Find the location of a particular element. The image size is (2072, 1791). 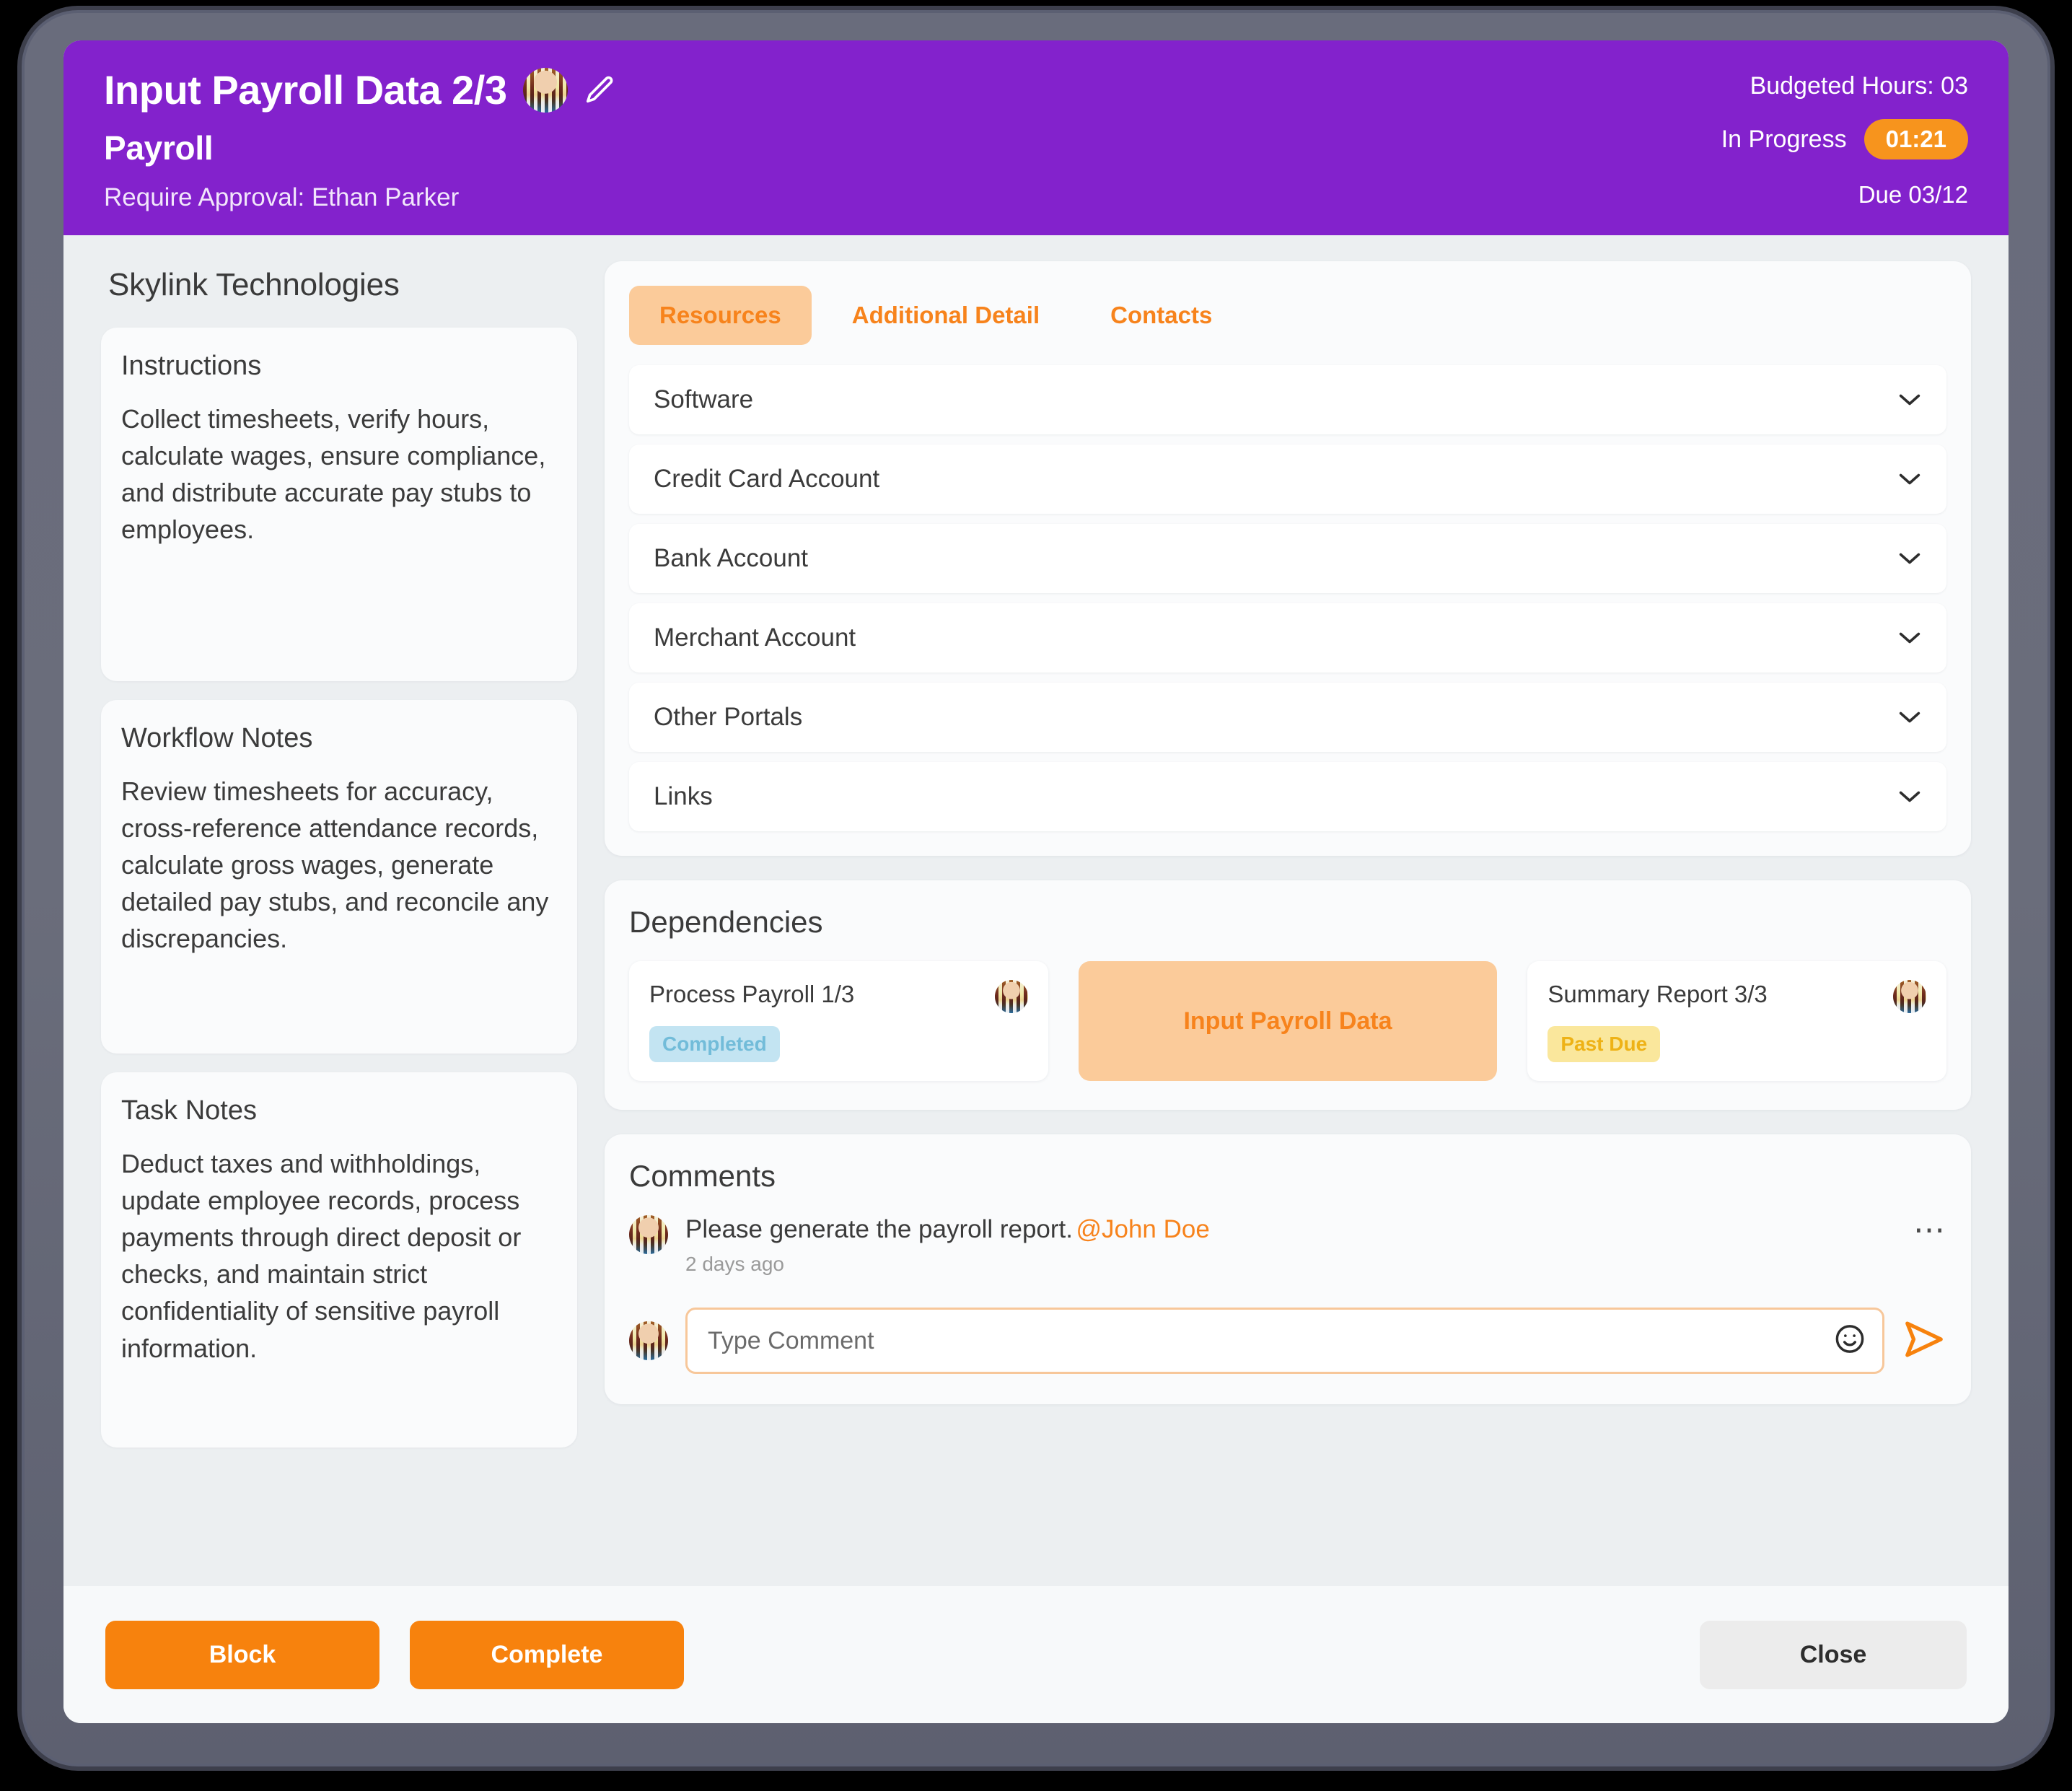

dependency-name: Summary Report 3/3 is located at coordinates (1658, 994).